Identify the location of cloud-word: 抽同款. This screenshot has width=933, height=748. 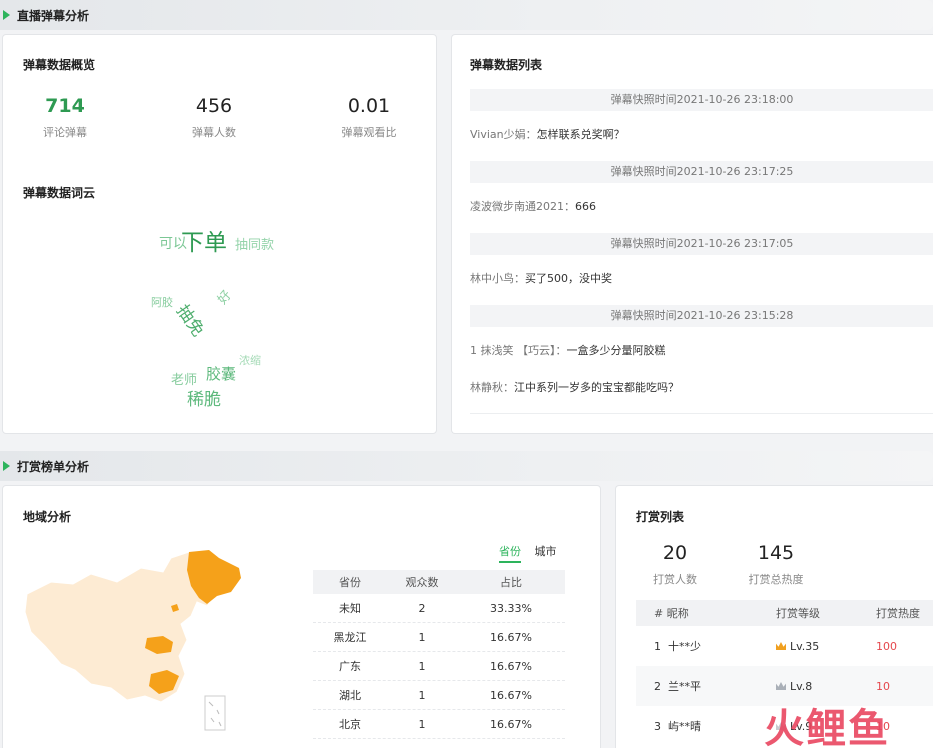
(255, 245).